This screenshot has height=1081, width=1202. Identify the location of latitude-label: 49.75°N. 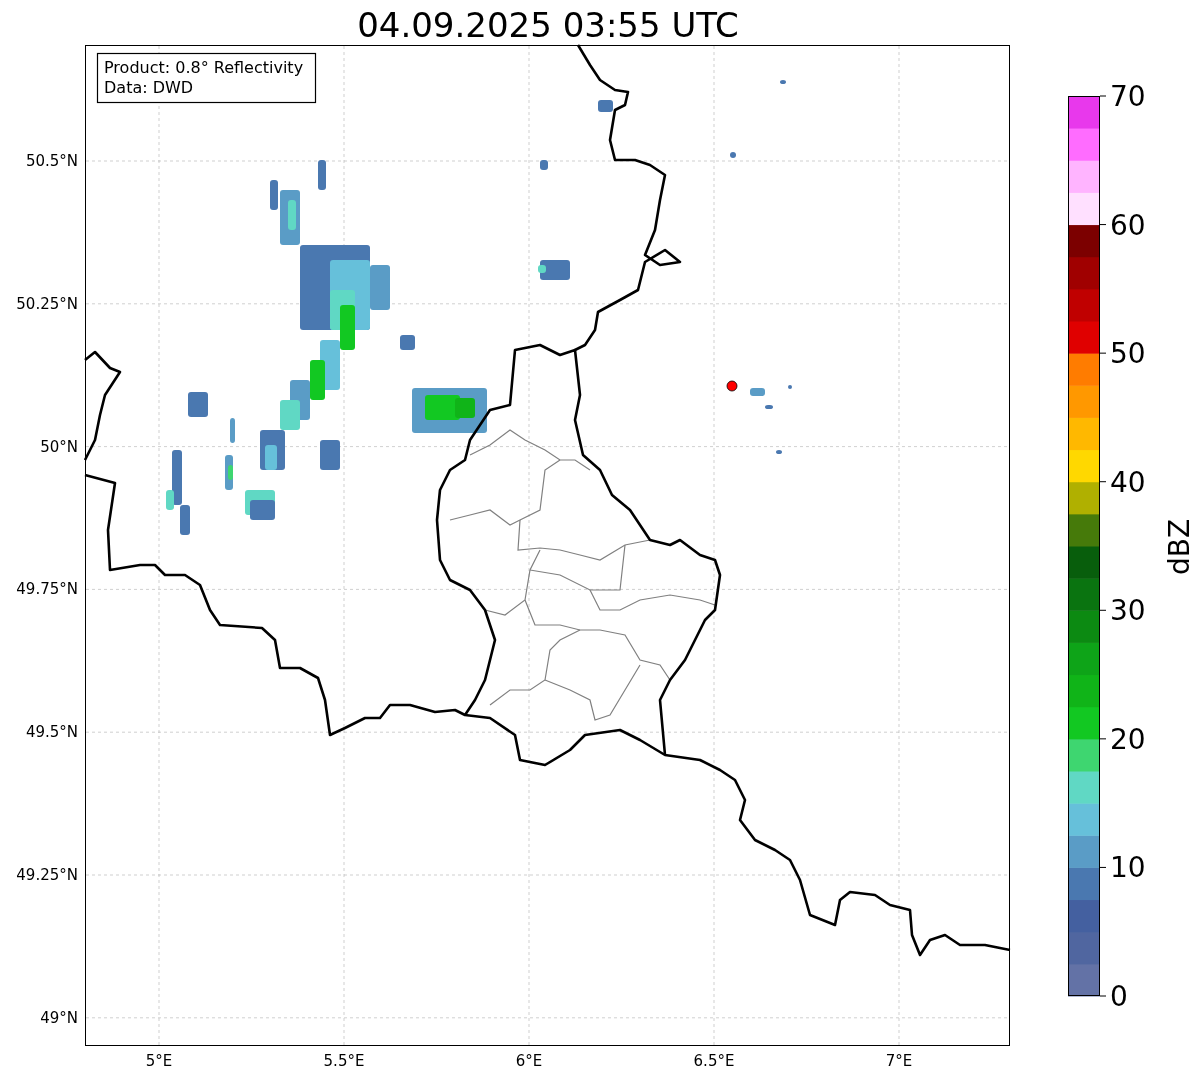
(47, 589).